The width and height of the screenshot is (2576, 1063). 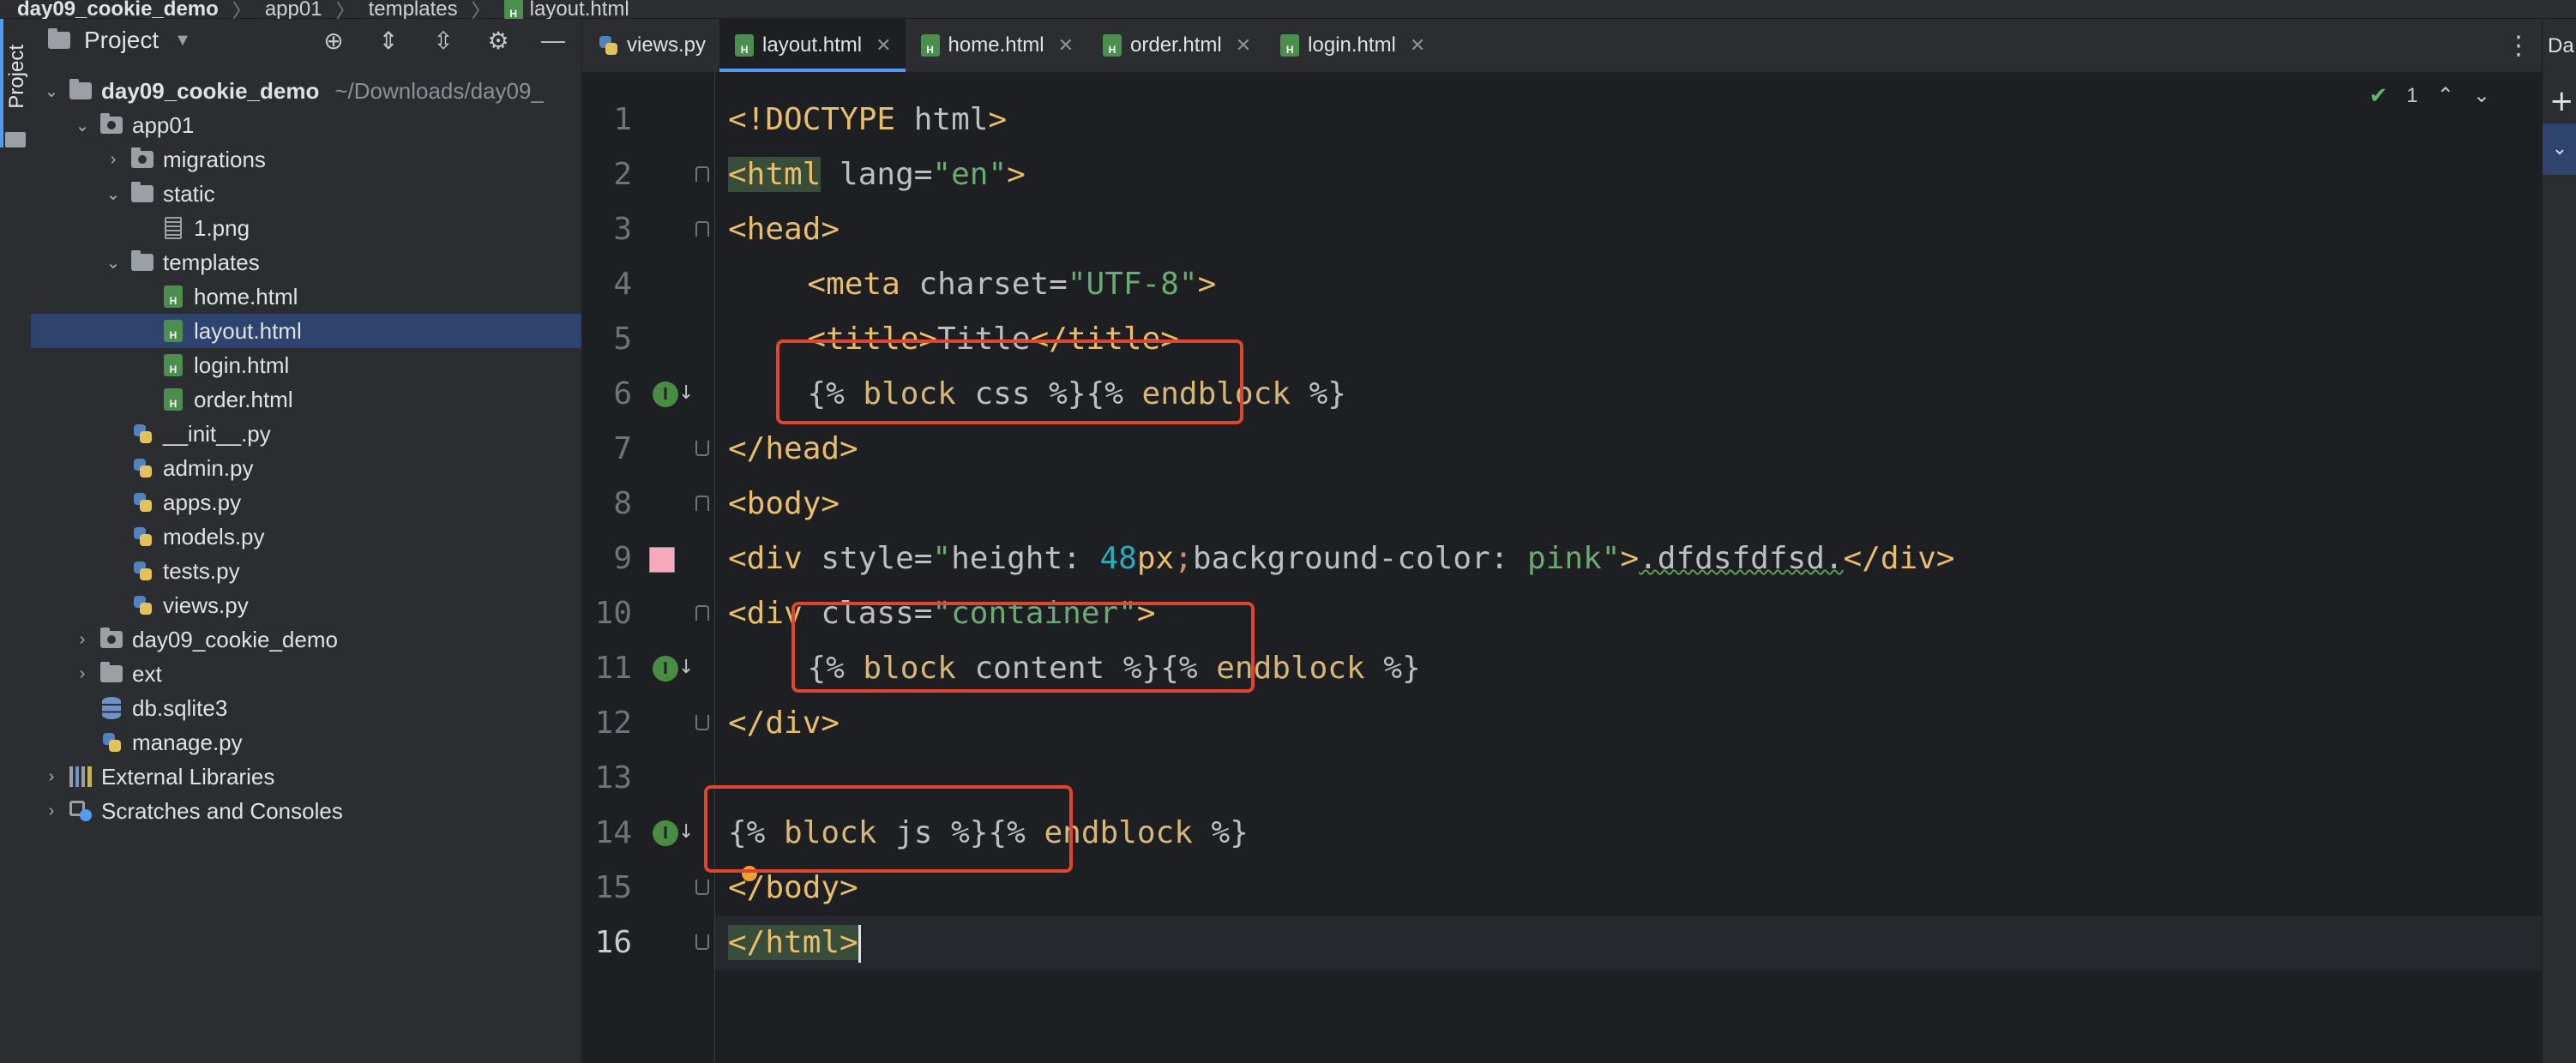 What do you see at coordinates (1012, 285) in the screenshot?
I see `code-line-4: <meta charset="UTF-8">` at bounding box center [1012, 285].